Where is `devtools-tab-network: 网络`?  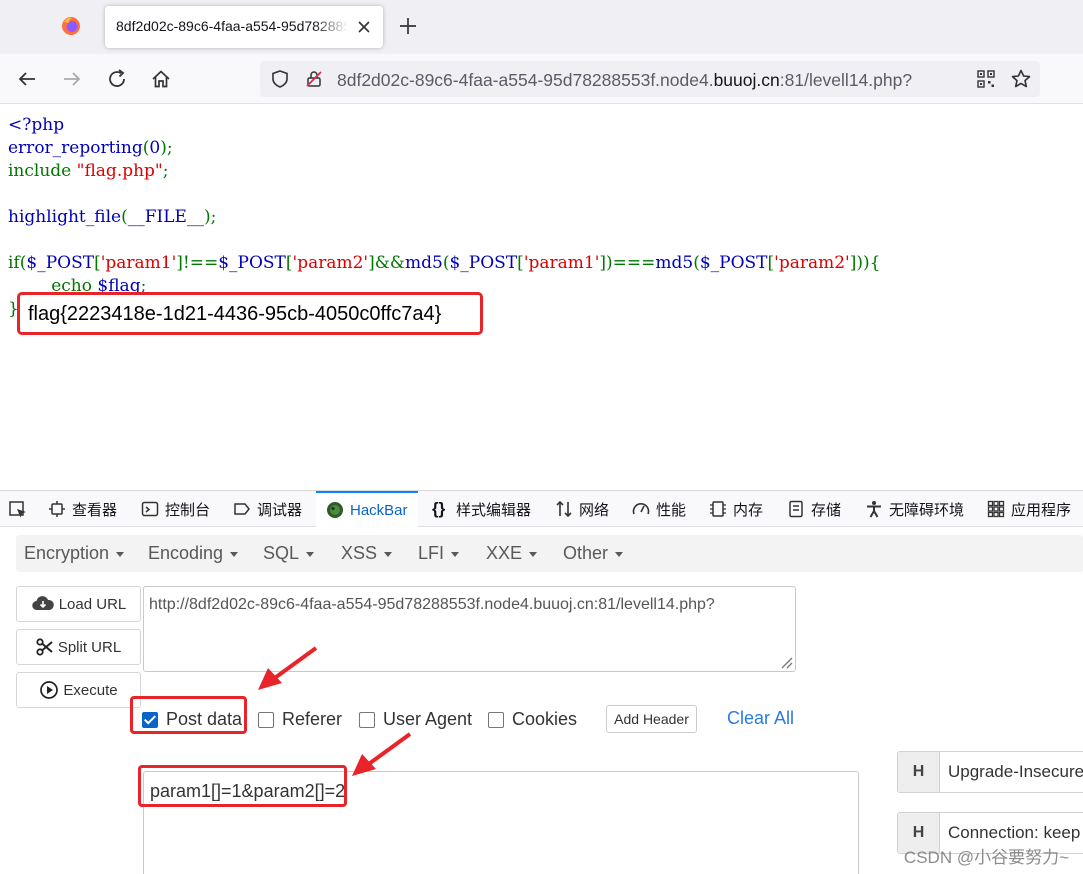
devtools-tab-network: 网络 is located at coordinates (582, 509).